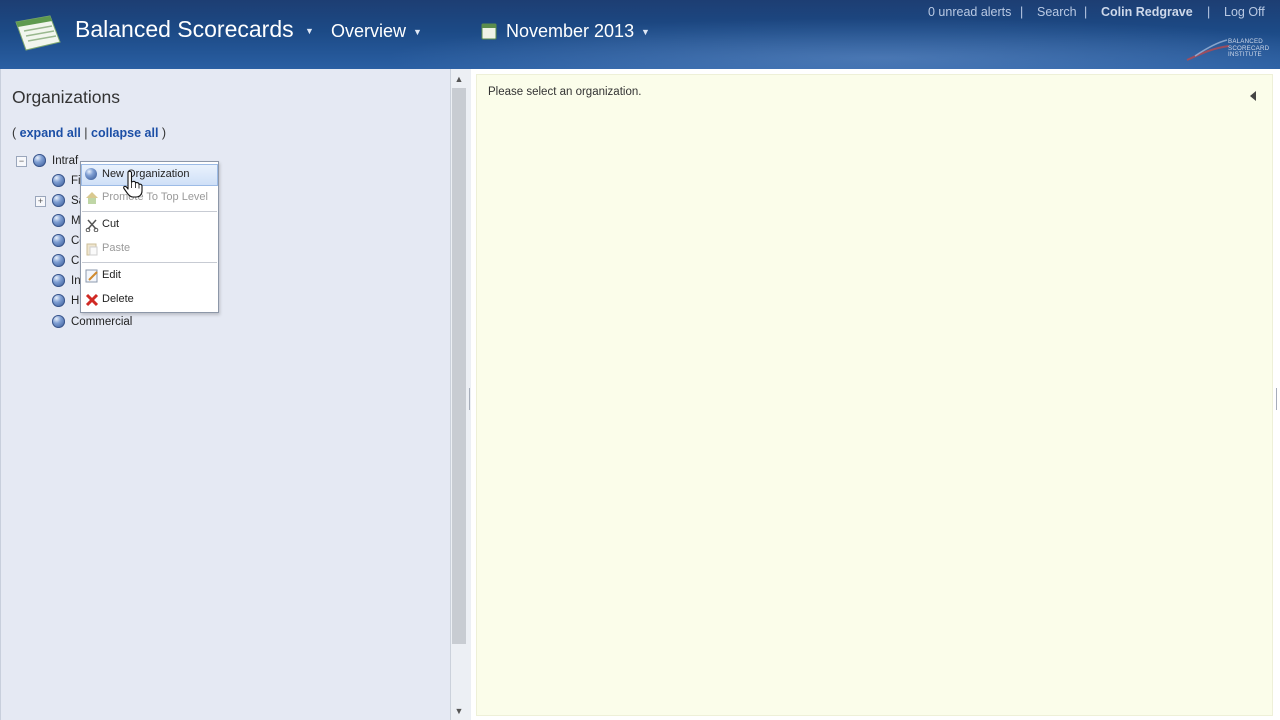  Describe the element at coordinates (1248, 48) in the screenshot. I see `bsi-logo-text: BALANCED SCORECARD INSTITUTE` at that location.